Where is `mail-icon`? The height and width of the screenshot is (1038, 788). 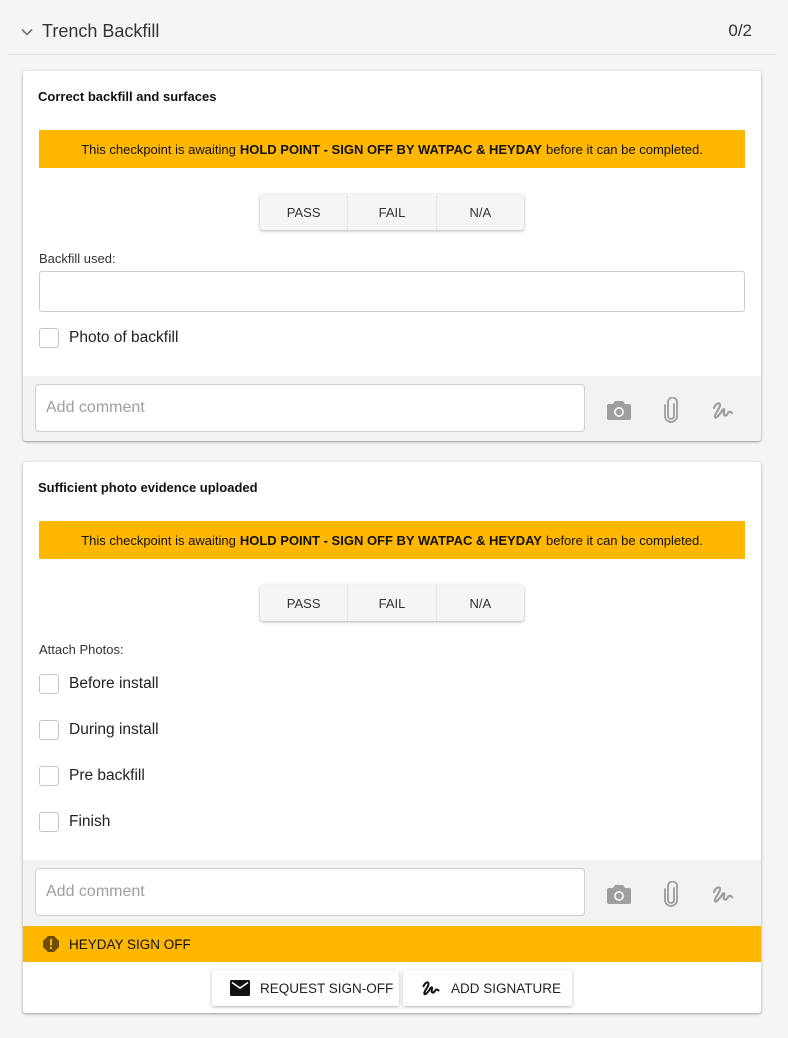 mail-icon is located at coordinates (240, 988).